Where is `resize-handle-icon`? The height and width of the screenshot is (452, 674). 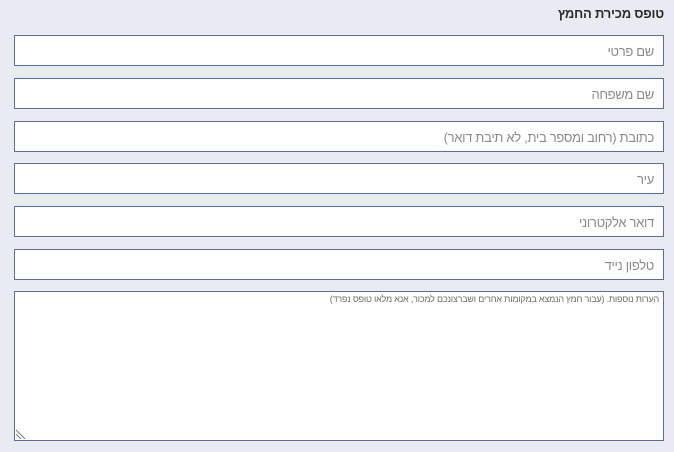
resize-handle-icon is located at coordinates (21, 434).